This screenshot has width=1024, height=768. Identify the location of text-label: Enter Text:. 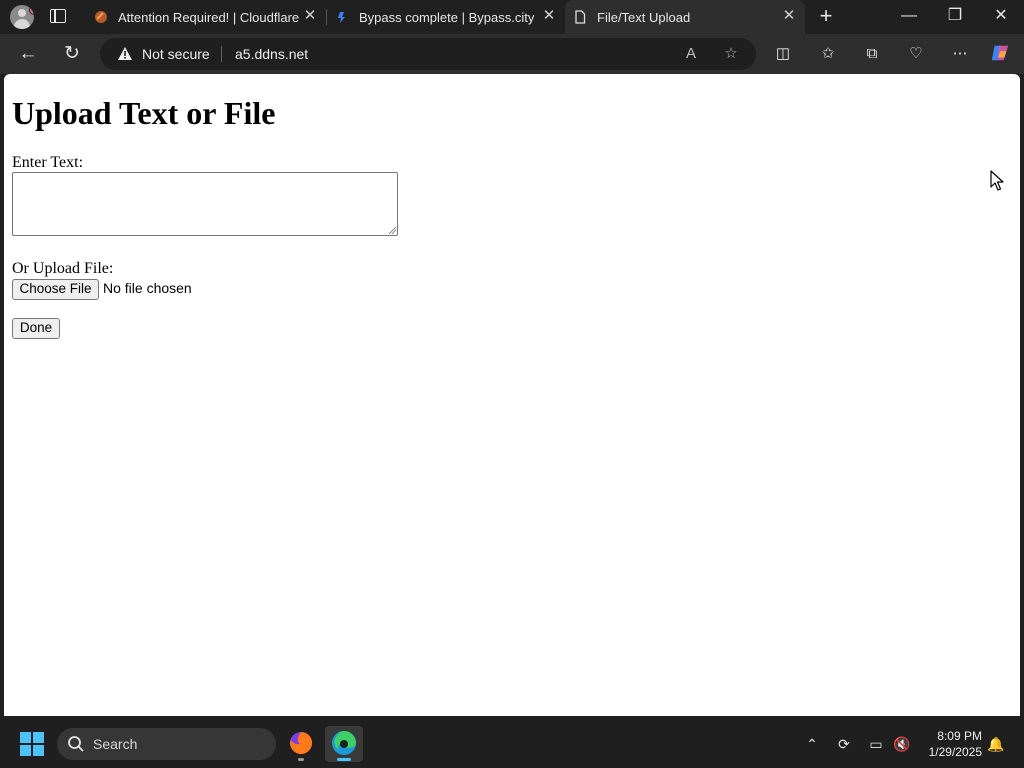
(48, 162).